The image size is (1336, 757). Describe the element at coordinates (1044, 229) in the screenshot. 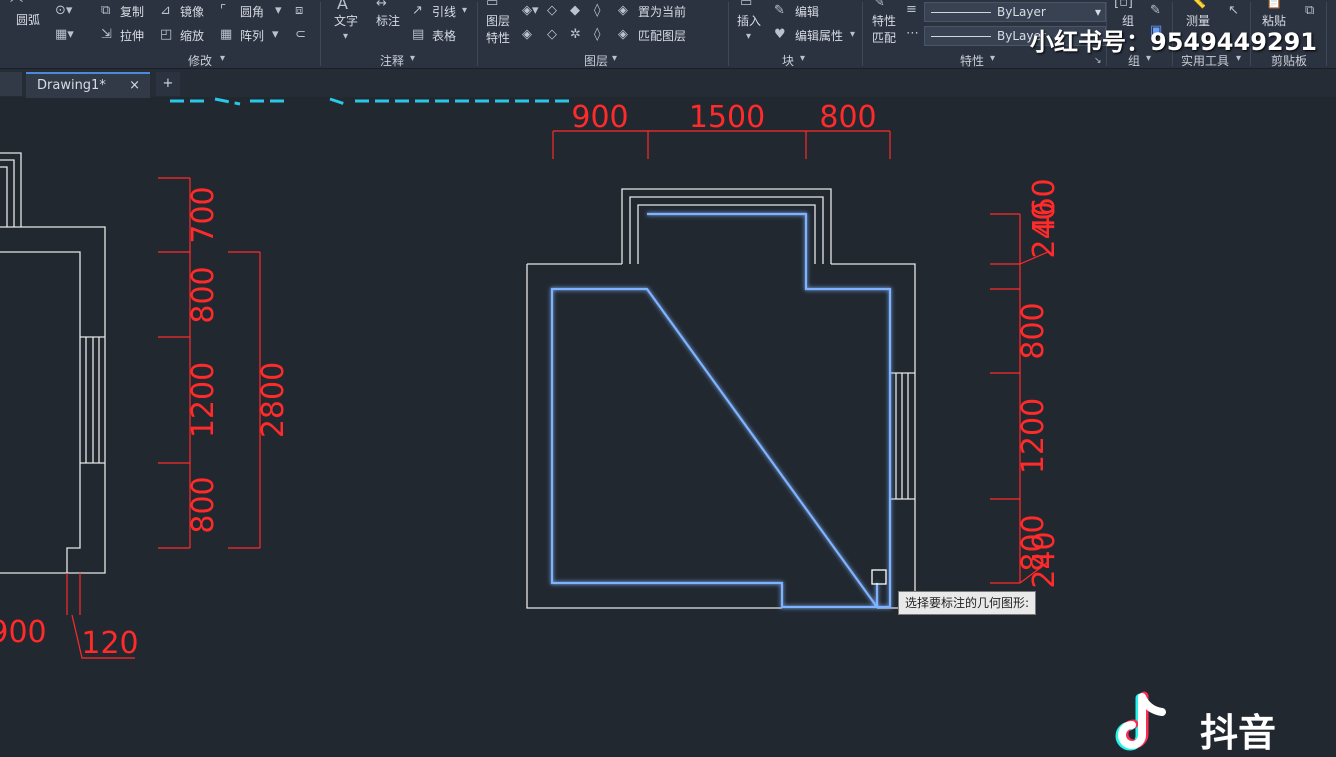

I see `right-dim-240-top: 240` at that location.